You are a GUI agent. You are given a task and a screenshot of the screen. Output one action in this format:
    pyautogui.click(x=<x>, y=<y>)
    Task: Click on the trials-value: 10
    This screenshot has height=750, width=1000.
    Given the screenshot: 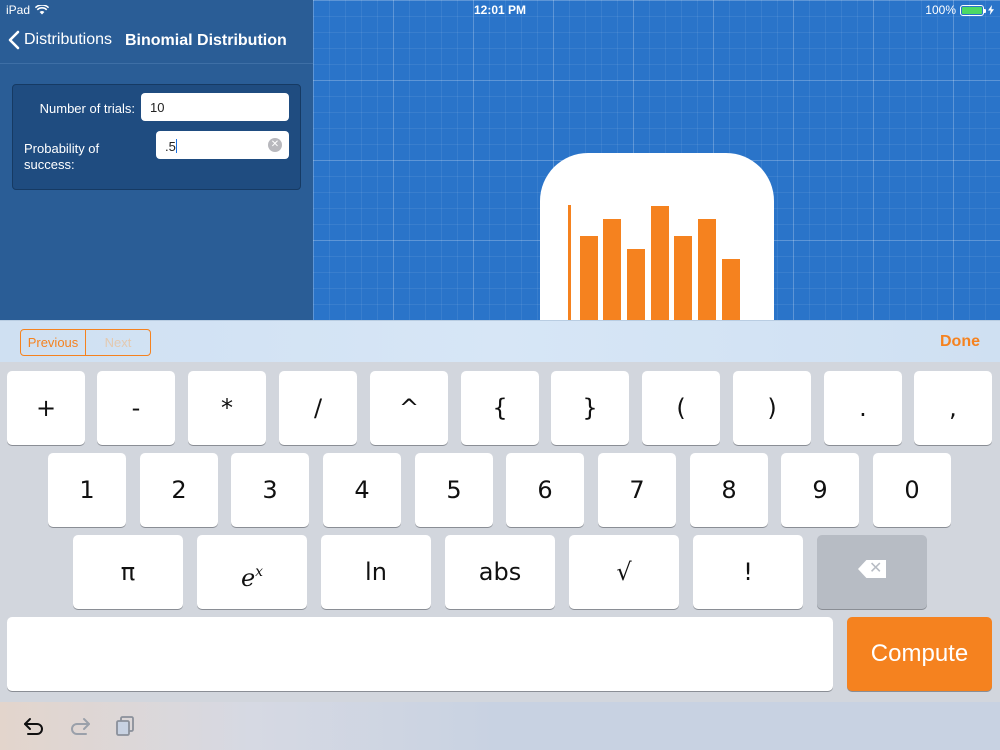 What is the action you would take?
    pyautogui.click(x=157, y=107)
    